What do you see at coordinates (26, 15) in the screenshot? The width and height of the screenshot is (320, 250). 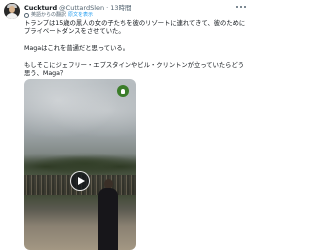 I see `globe-icon` at bounding box center [26, 15].